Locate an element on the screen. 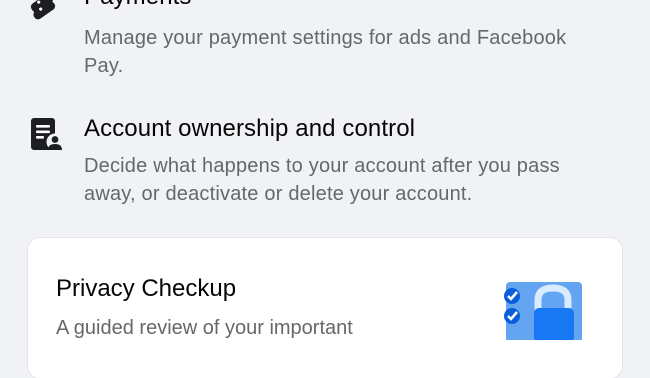 The height and width of the screenshot is (378, 650). account-ownership-title: Account ownership and control is located at coordinates (250, 128).